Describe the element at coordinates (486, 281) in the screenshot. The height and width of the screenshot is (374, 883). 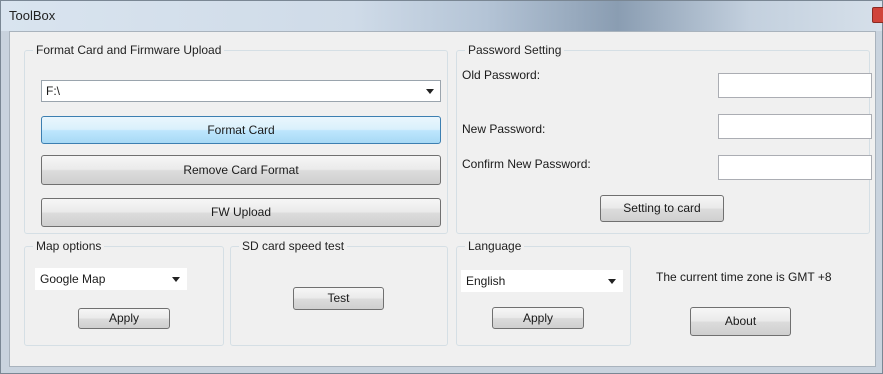
I see `language-select-value: English` at that location.